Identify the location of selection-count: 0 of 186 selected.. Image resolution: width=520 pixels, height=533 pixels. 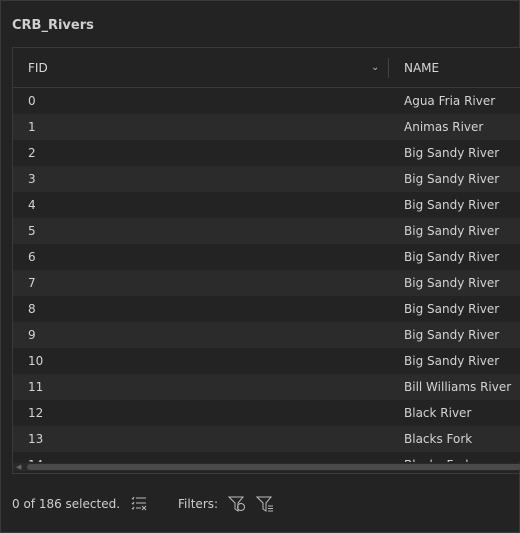
(66, 504).